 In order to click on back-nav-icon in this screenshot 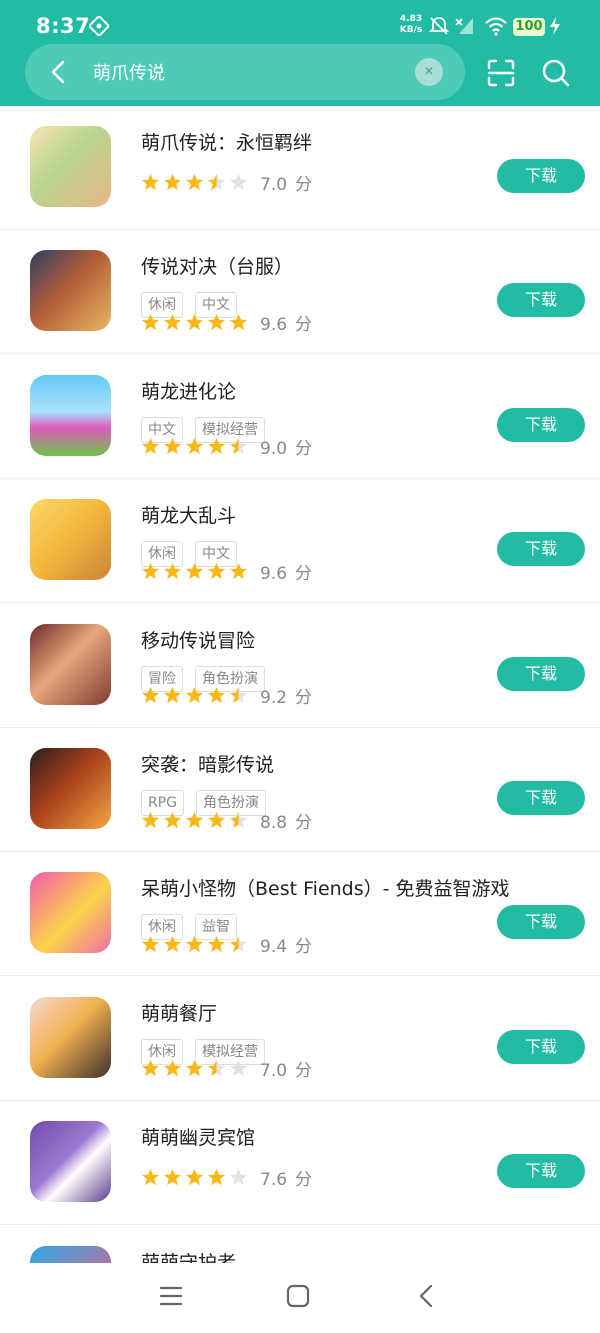, I will do `click(427, 1296)`.